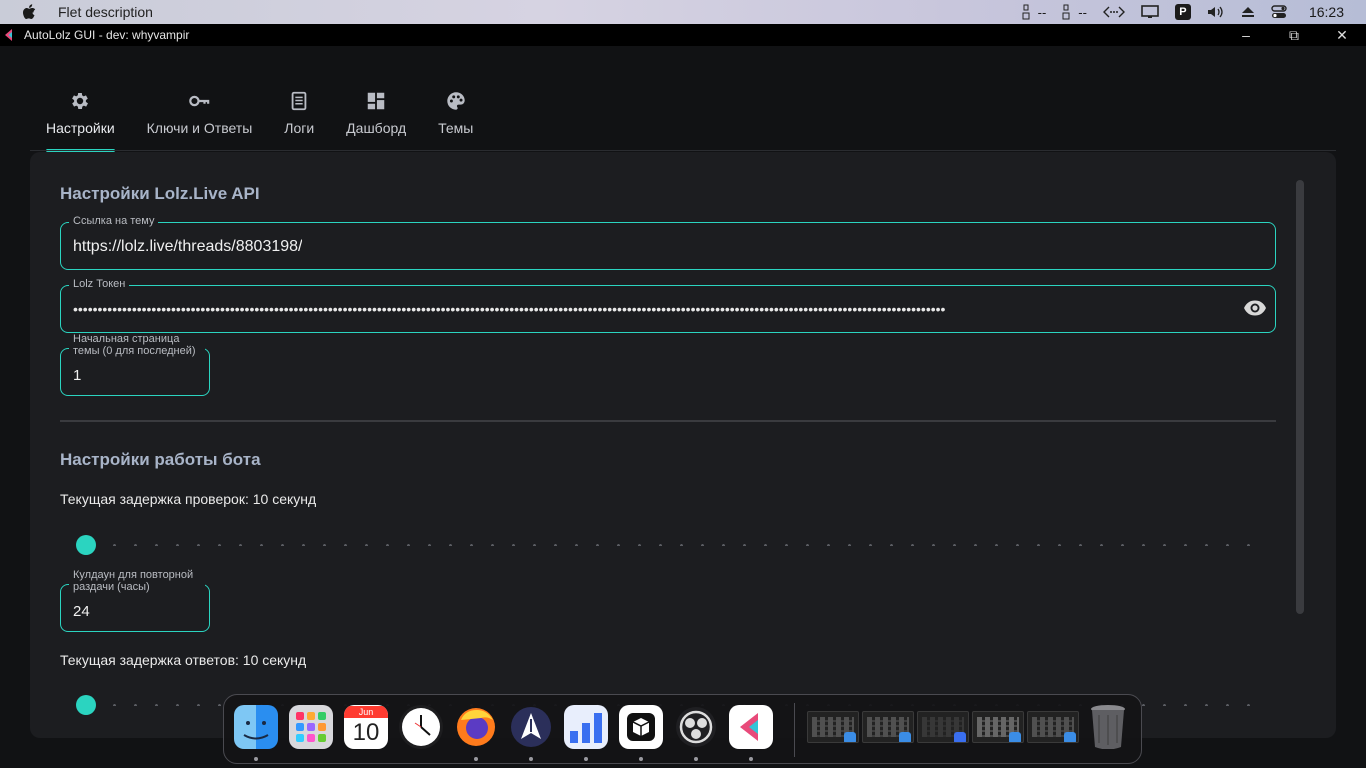 This screenshot has width=1366, height=768. Describe the element at coordinates (311, 727) in the screenshot. I see `launchpad-icon` at that location.